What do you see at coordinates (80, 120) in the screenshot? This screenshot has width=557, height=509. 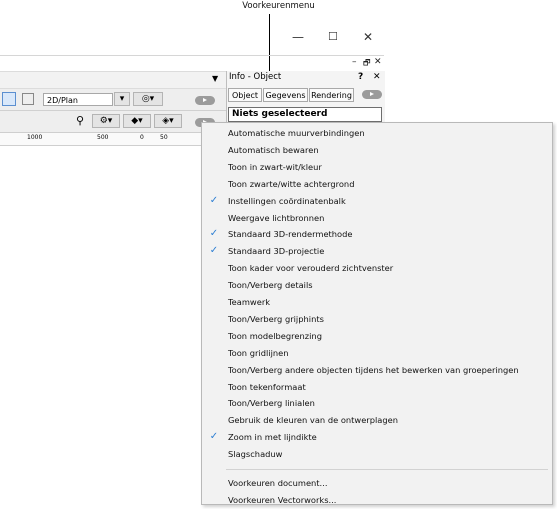 I see `flyover-icon: ⚲` at bounding box center [80, 120].